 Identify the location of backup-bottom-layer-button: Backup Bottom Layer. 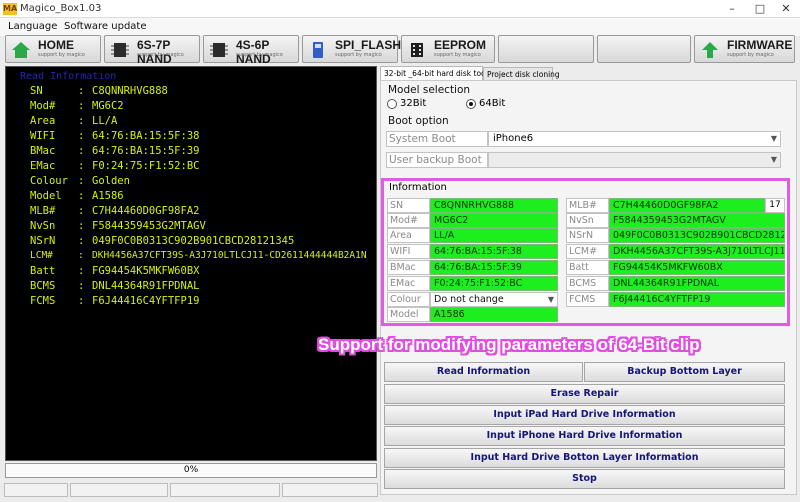
(684, 372).